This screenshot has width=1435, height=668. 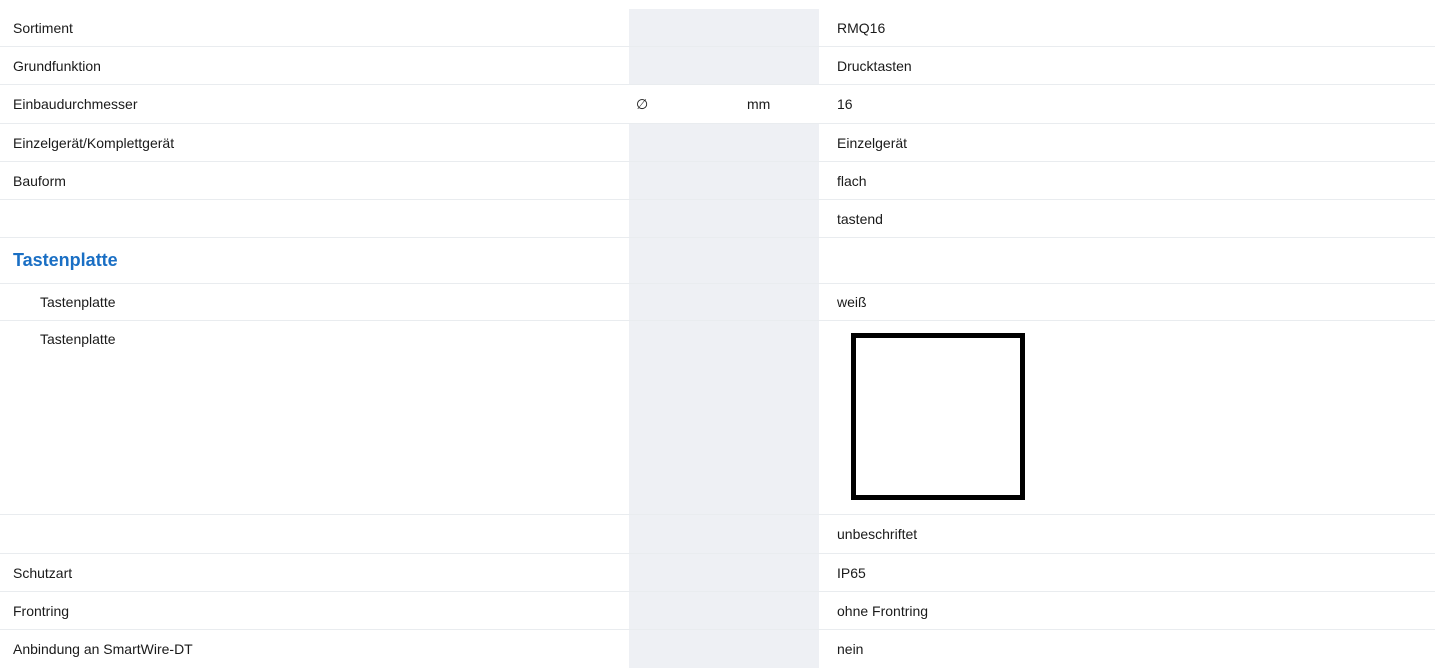 I want to click on section-title: Tastenplatte, so click(x=65, y=260).